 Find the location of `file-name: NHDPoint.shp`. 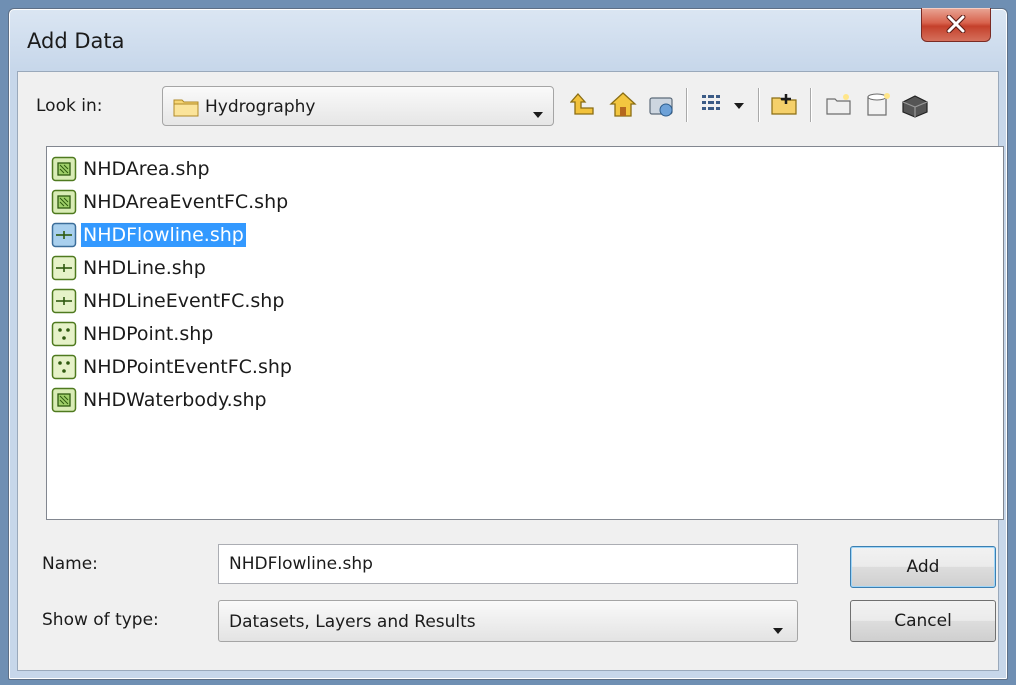

file-name: NHDPoint.shp is located at coordinates (148, 333).